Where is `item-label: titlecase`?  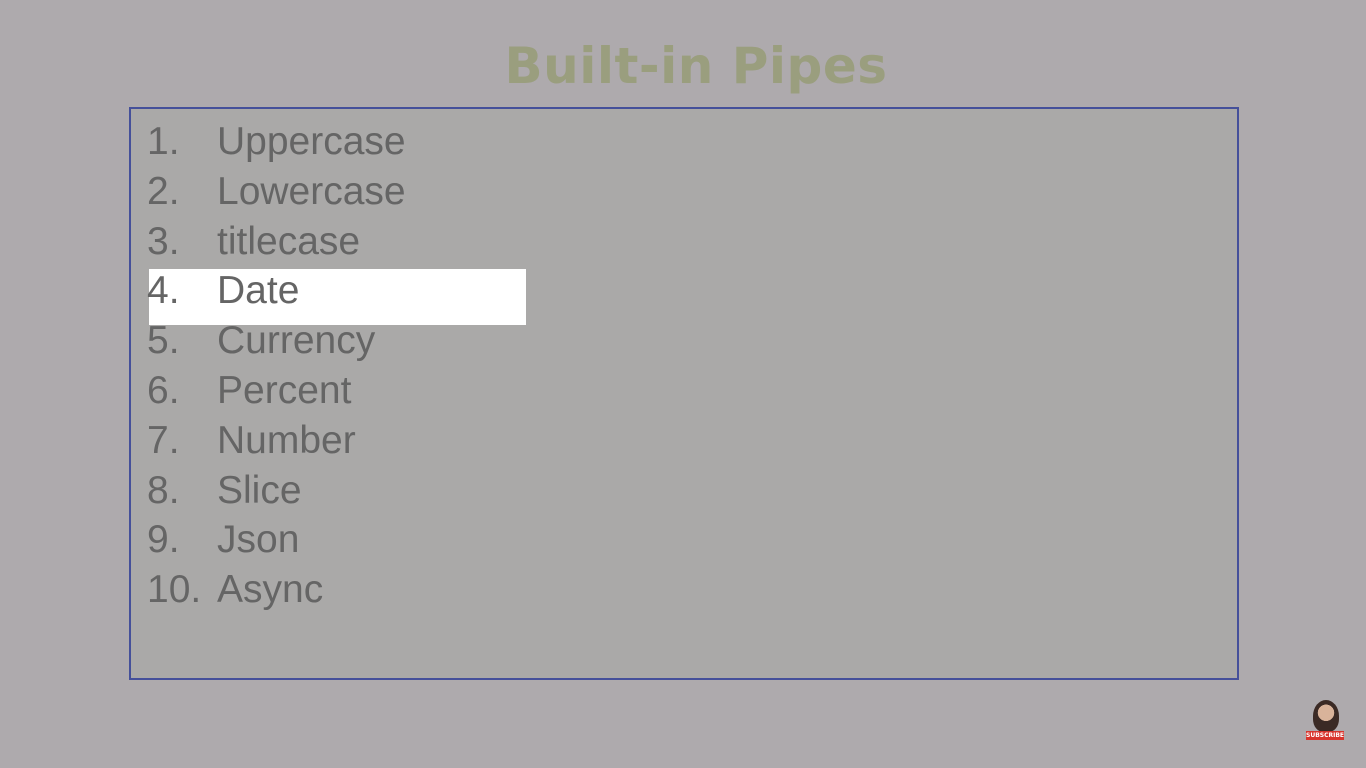 item-label: titlecase is located at coordinates (289, 241).